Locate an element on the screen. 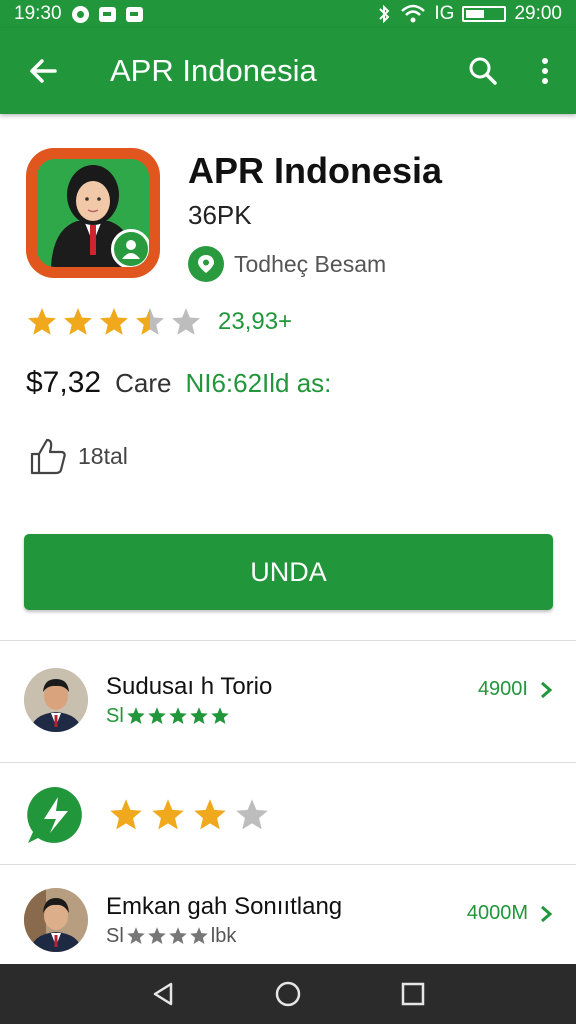 The width and height of the screenshot is (576, 1024). install-button: UNDA is located at coordinates (288, 572).